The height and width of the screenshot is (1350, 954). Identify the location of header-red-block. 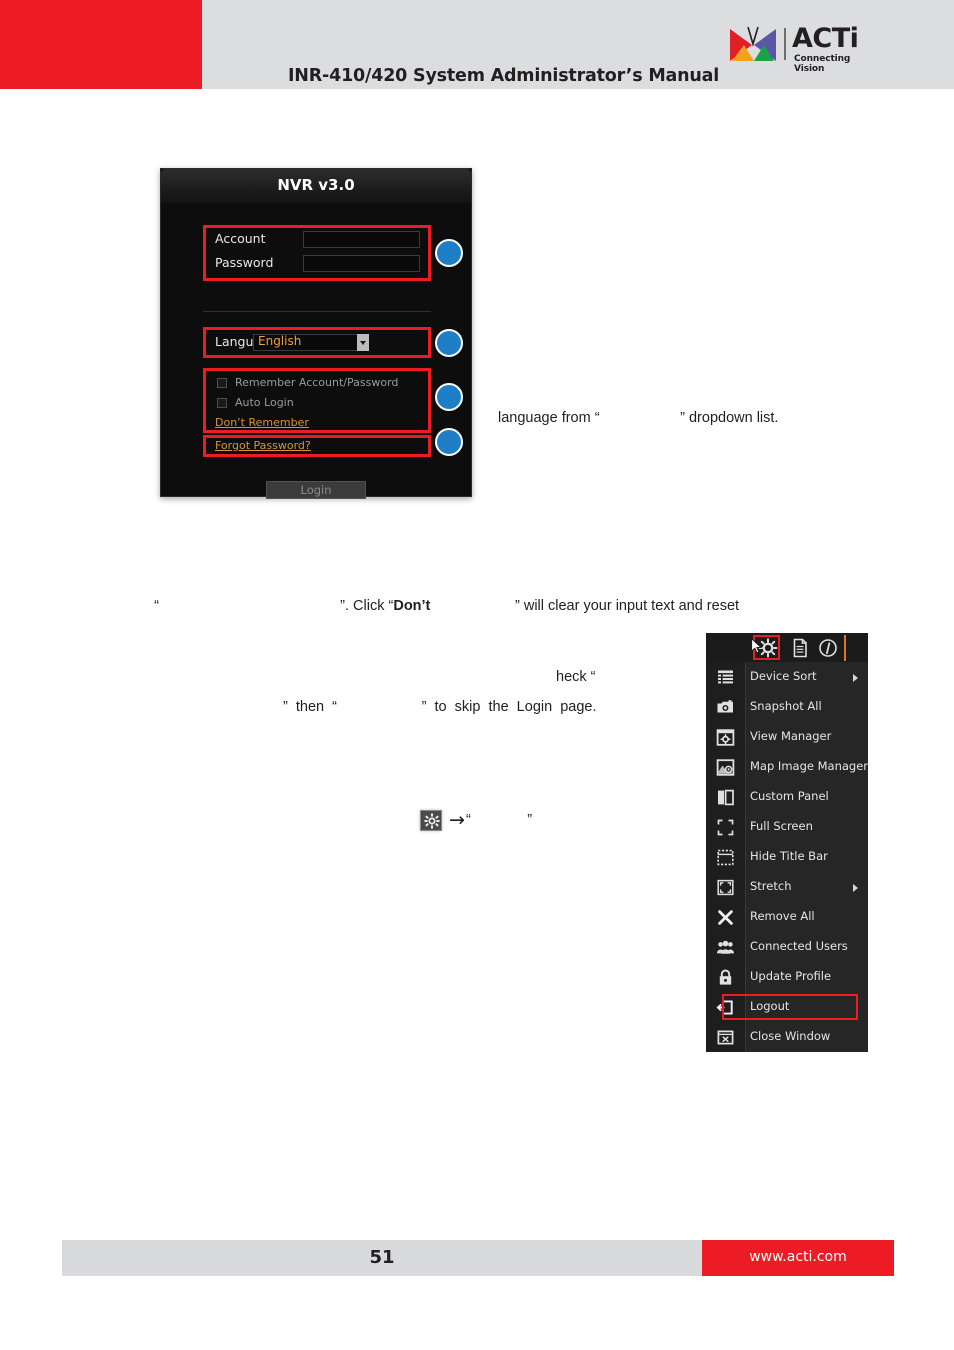
(101, 44).